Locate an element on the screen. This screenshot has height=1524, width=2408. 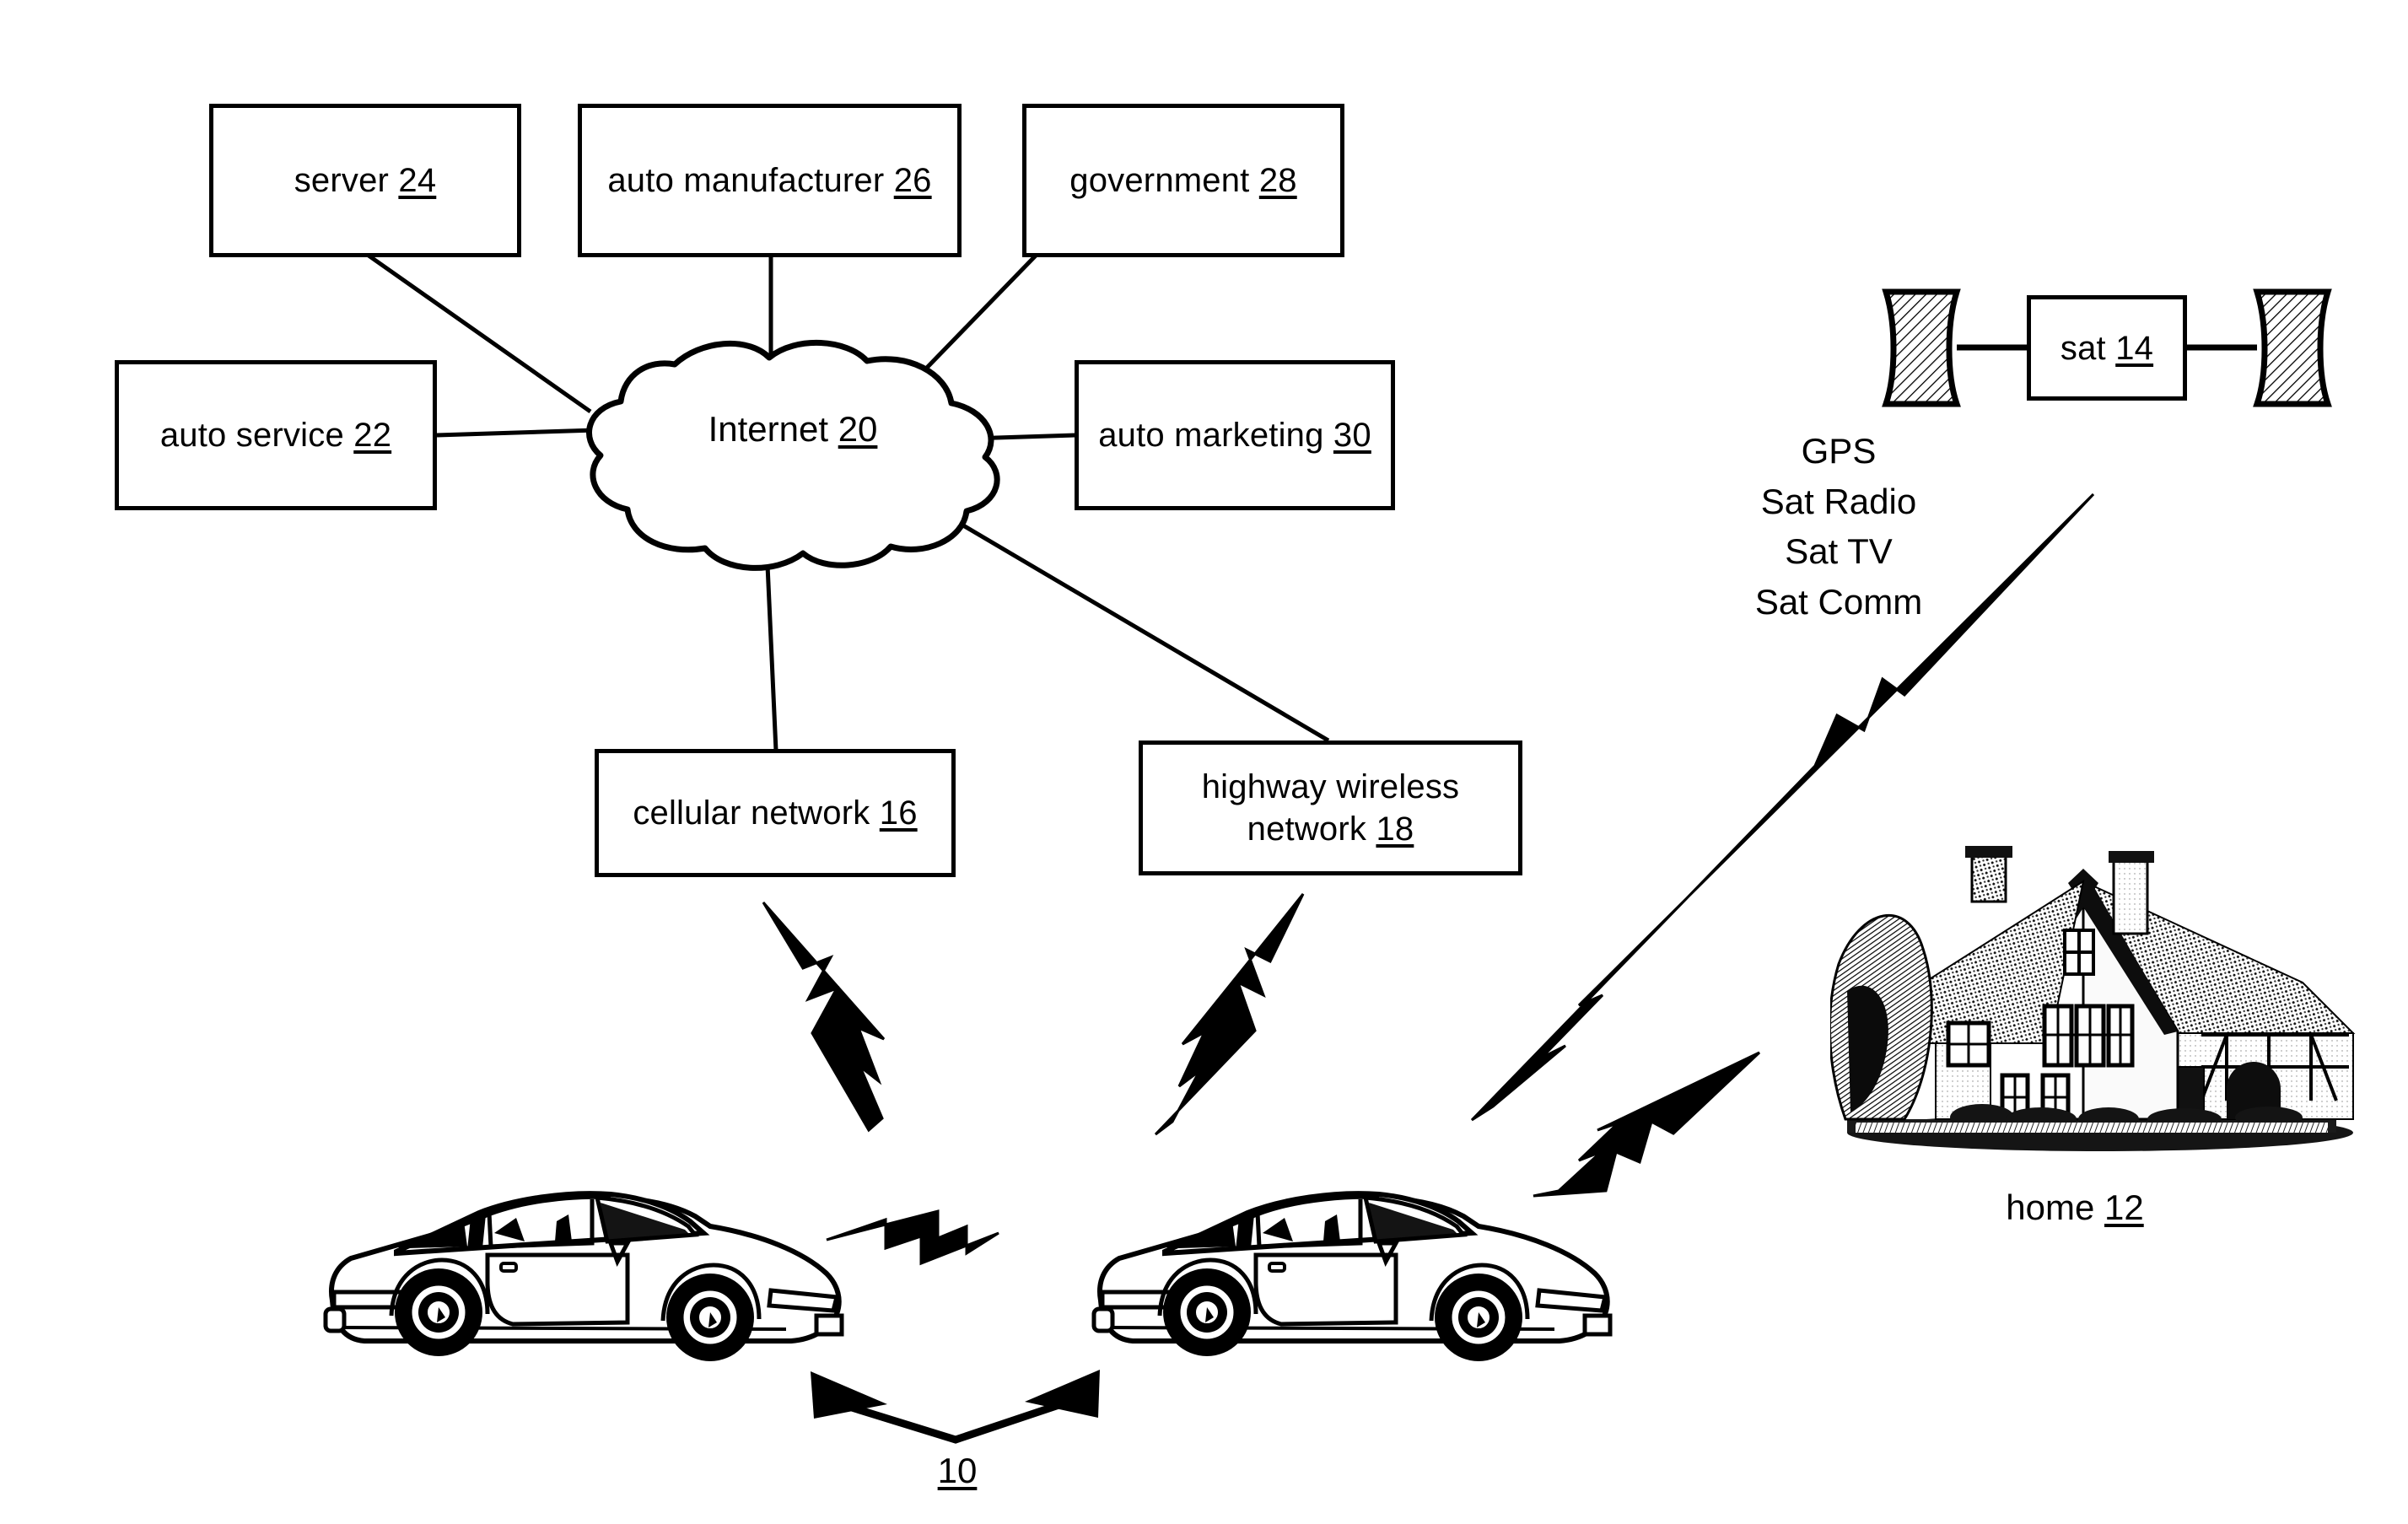
car-front-wheel-right is located at coordinates (1478, 1317).